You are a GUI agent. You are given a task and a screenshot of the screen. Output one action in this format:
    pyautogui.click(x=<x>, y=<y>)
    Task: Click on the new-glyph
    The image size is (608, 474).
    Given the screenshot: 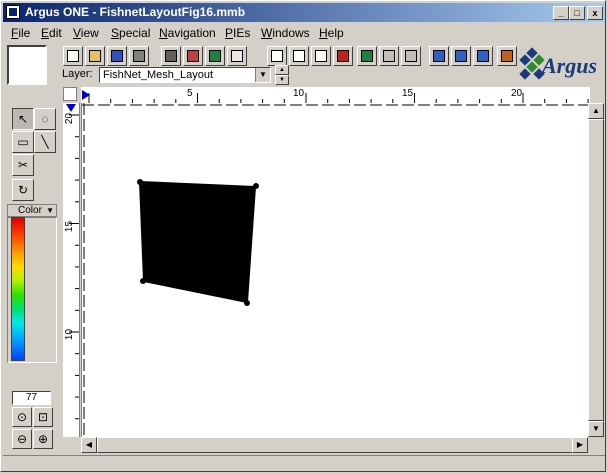 What is the action you would take?
    pyautogui.click(x=73, y=56)
    